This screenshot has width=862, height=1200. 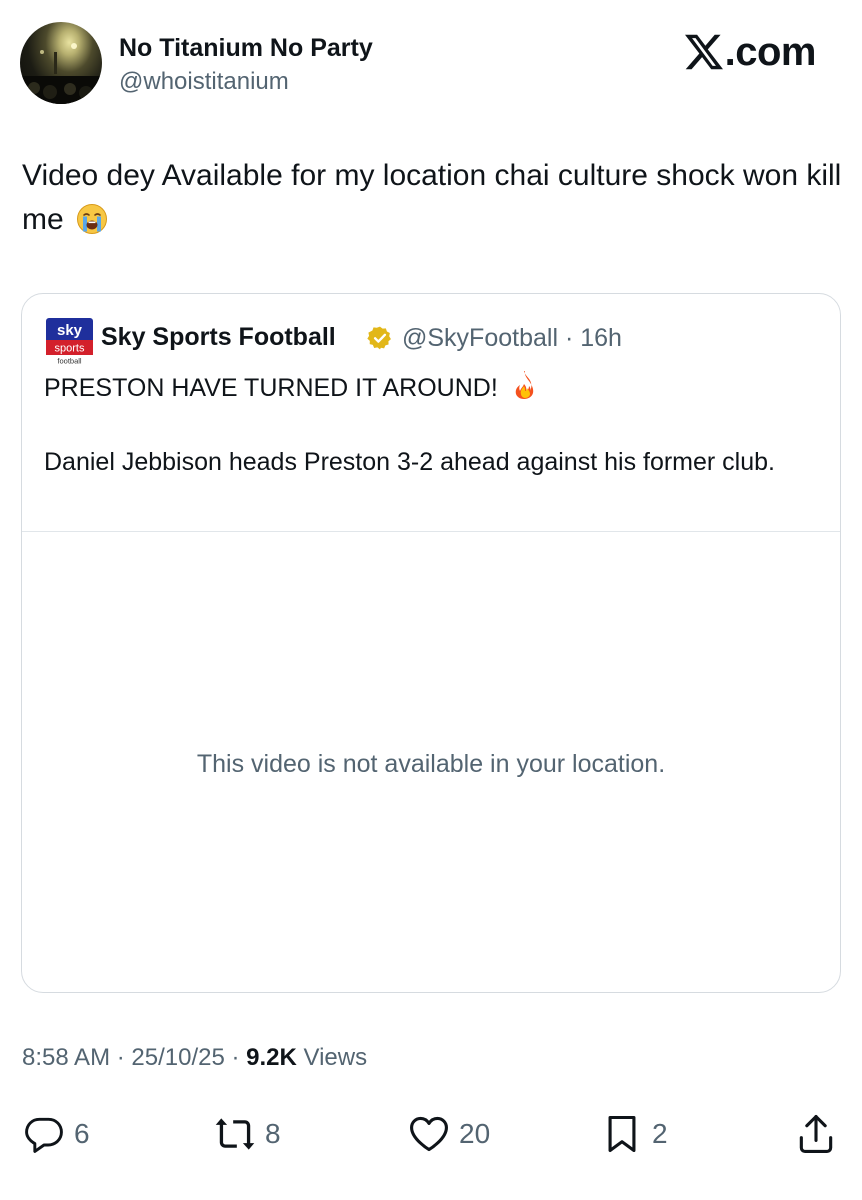 I want to click on tweet-header: No Titanium No Party @whoistitanium .com, so click(x=431, y=65).